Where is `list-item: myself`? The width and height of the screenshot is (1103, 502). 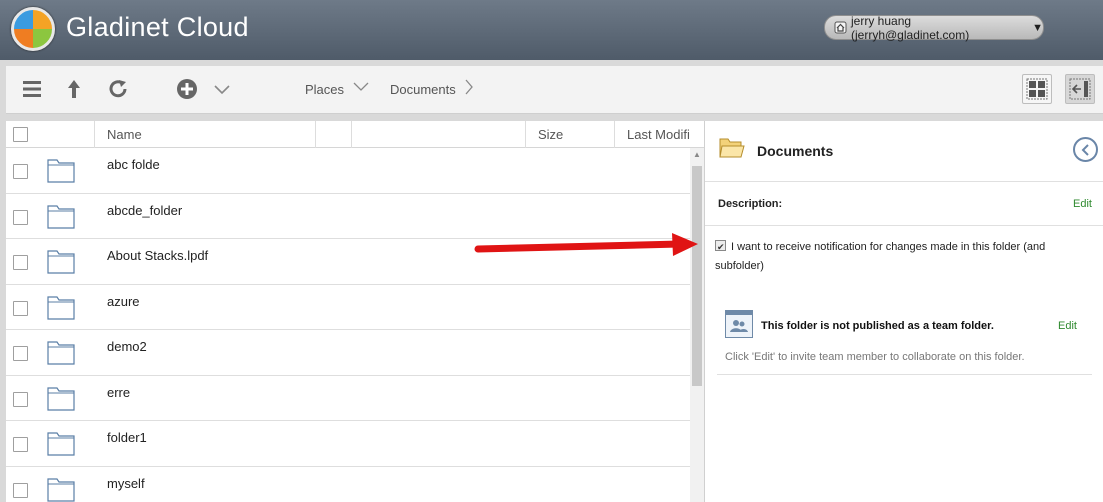
list-item: myself is located at coordinates (355, 484).